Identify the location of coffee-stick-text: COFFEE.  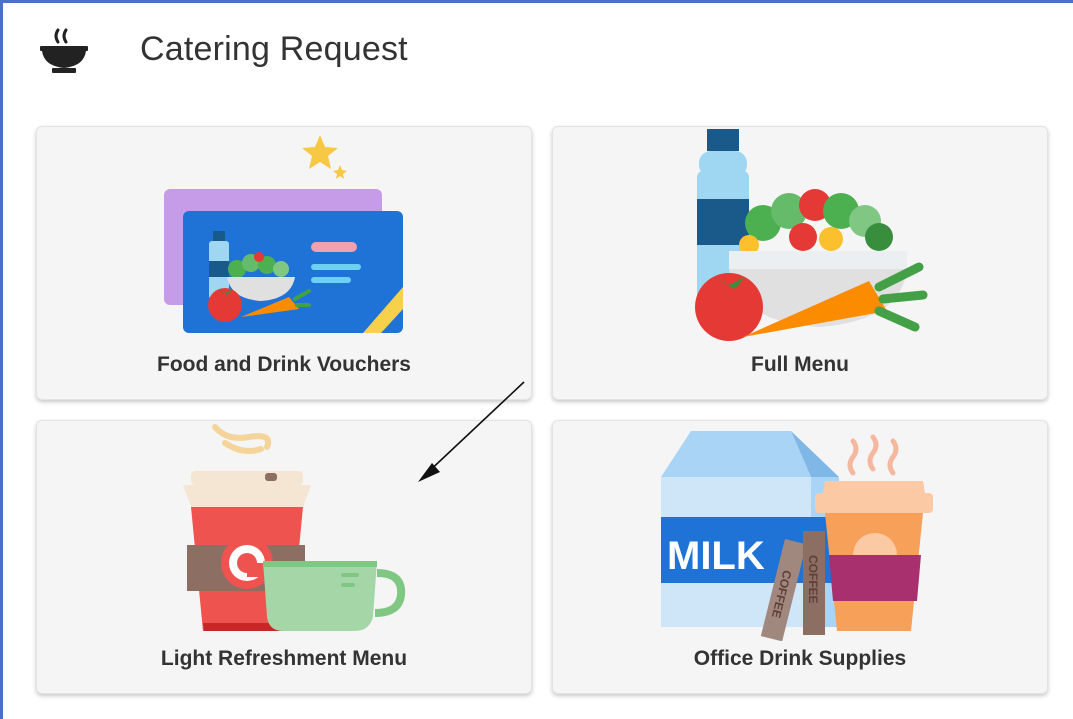
(813, 579).